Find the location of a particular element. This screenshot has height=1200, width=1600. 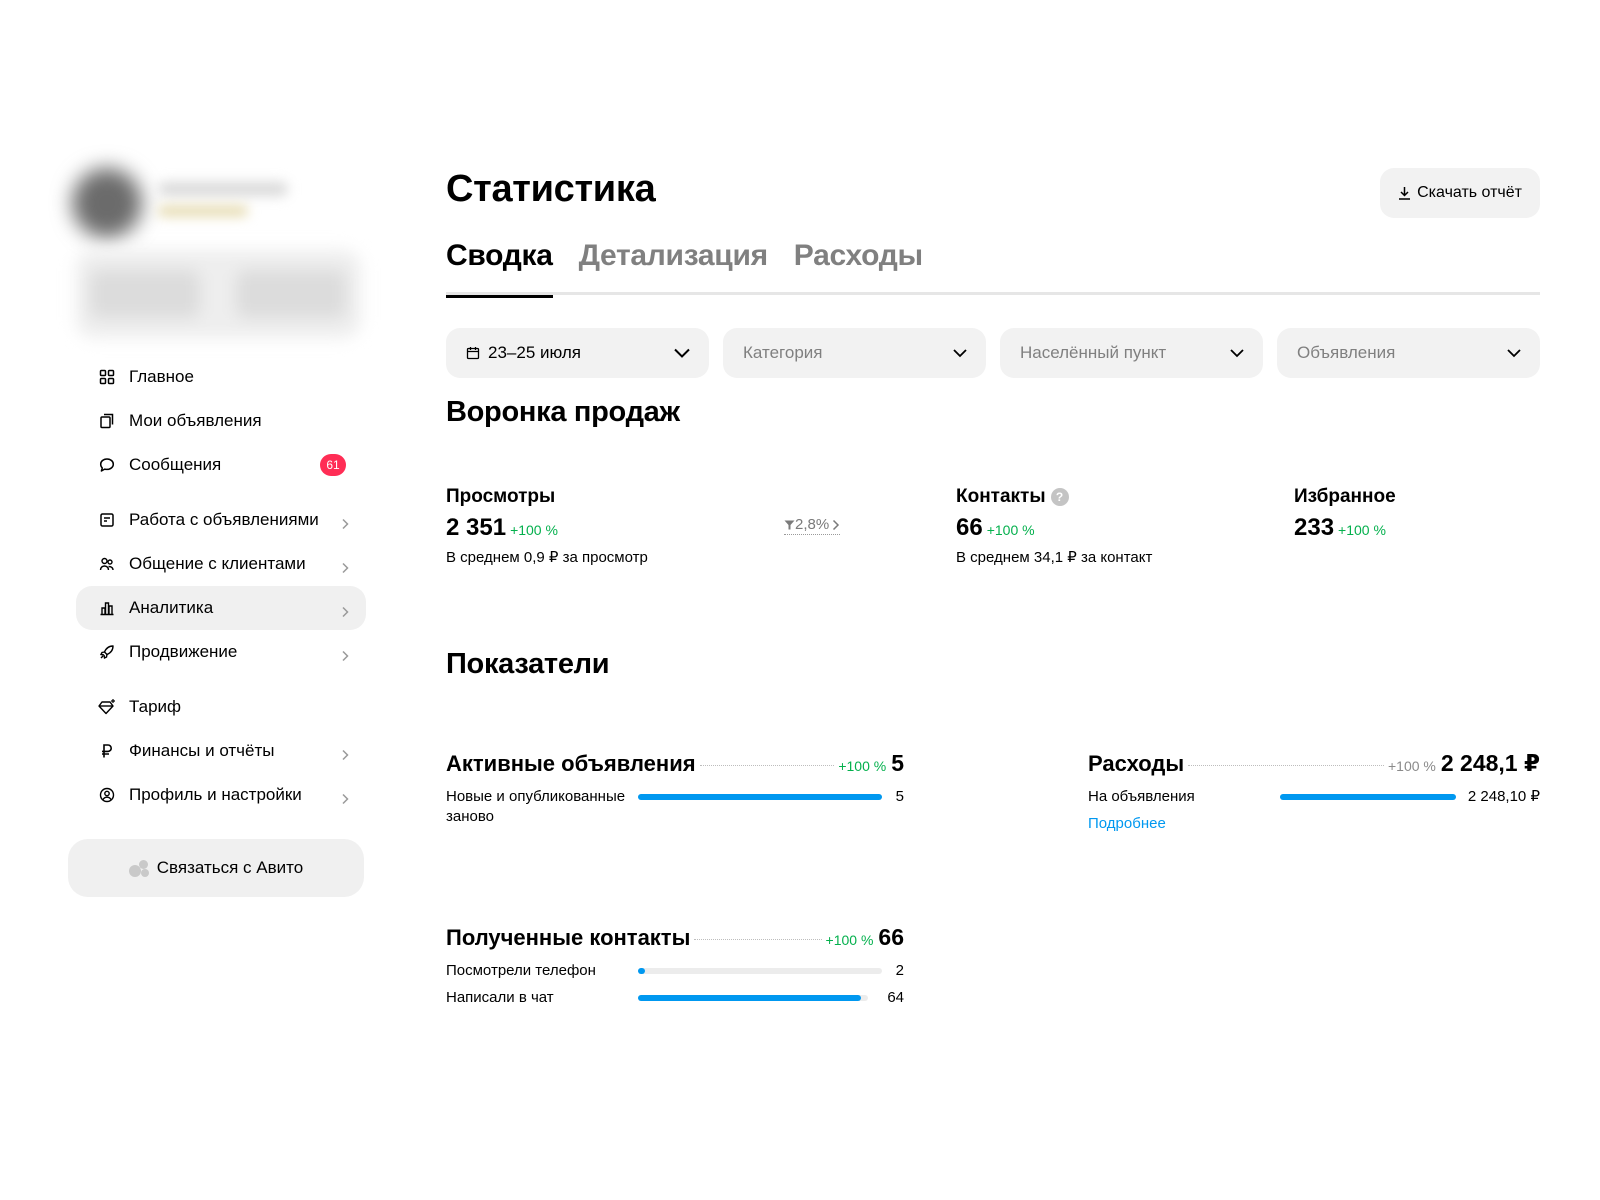

analytics-icon is located at coordinates (107, 608).